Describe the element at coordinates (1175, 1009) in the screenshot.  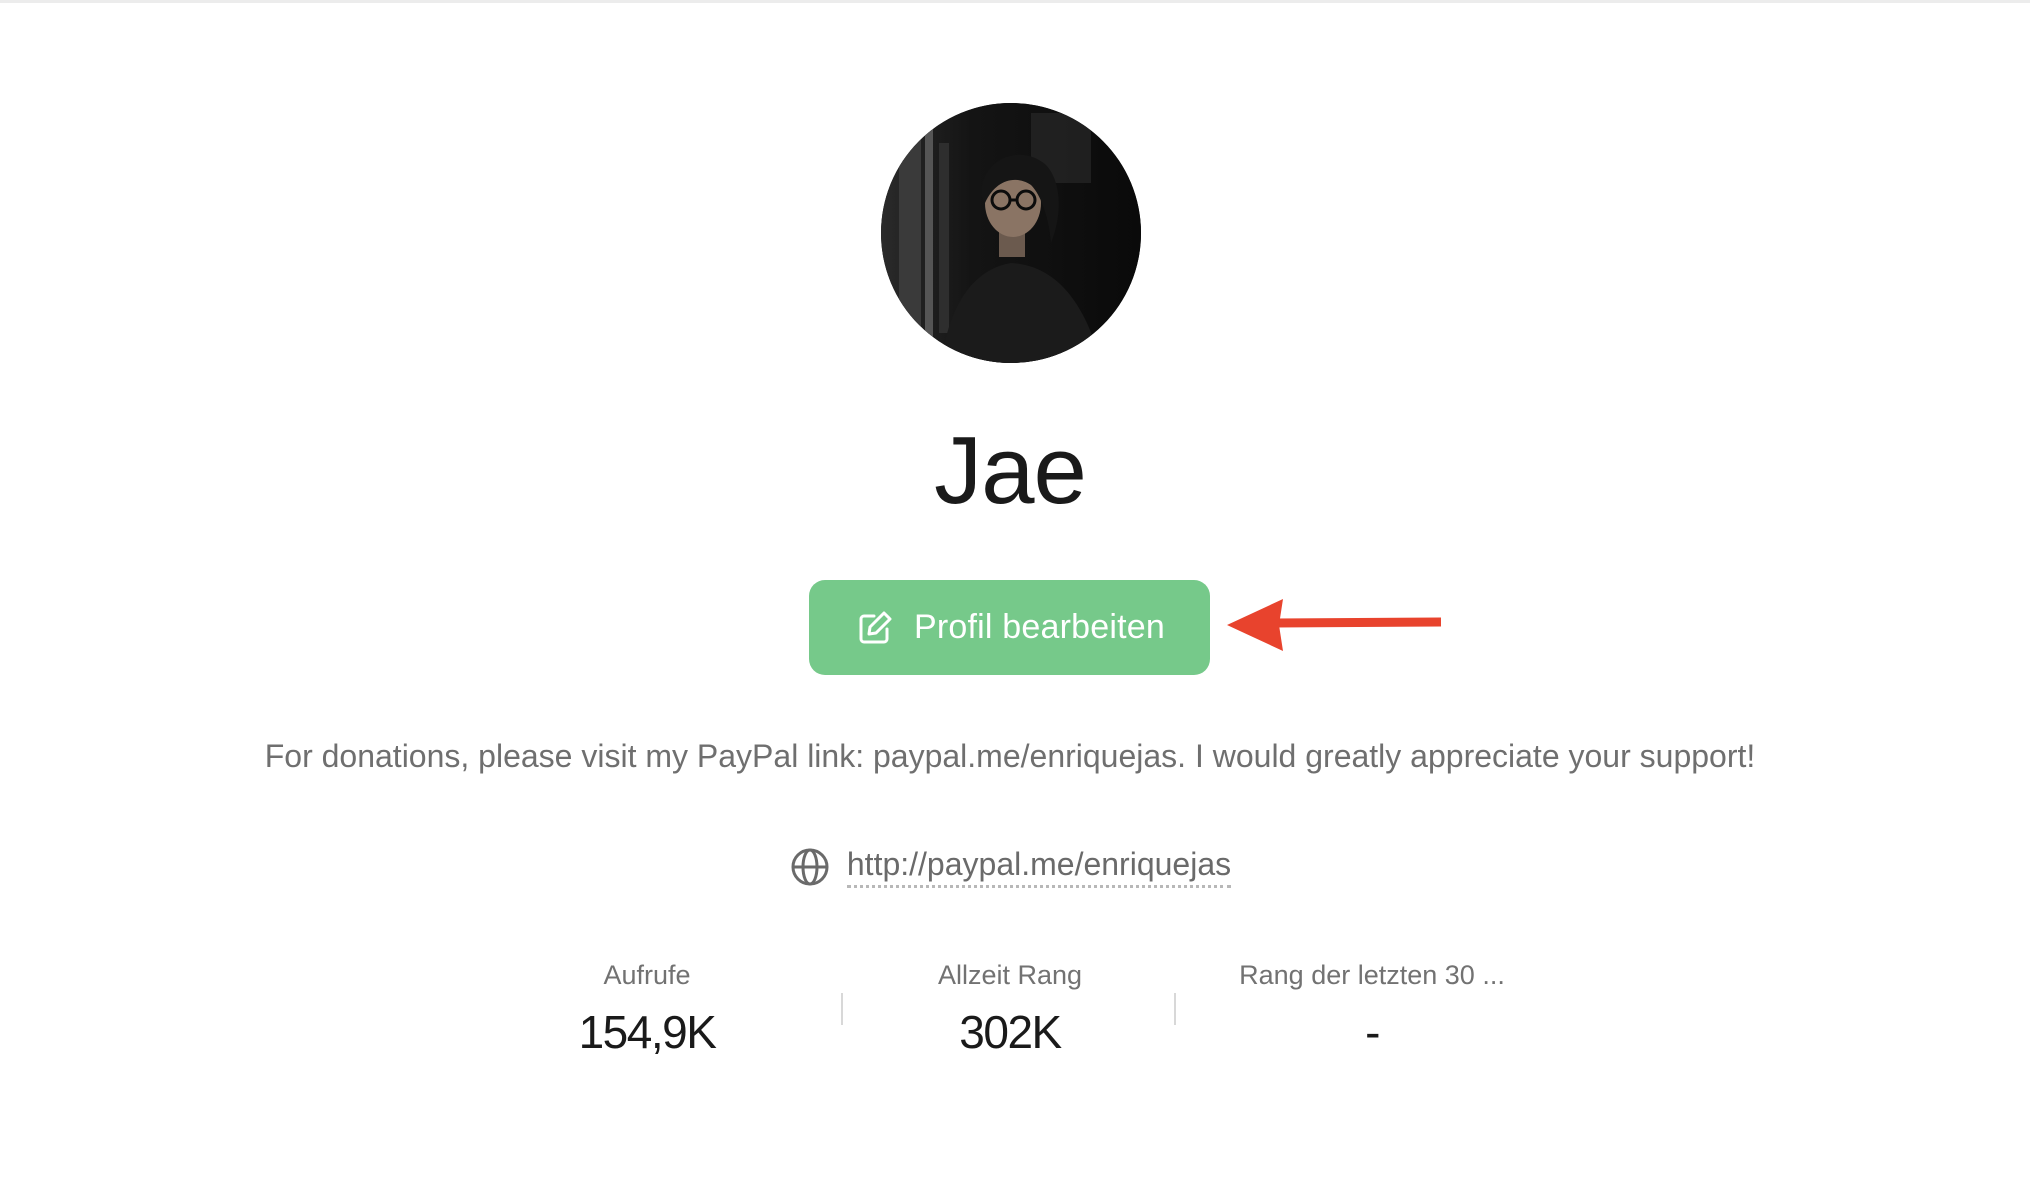
I see `stat-divider` at that location.